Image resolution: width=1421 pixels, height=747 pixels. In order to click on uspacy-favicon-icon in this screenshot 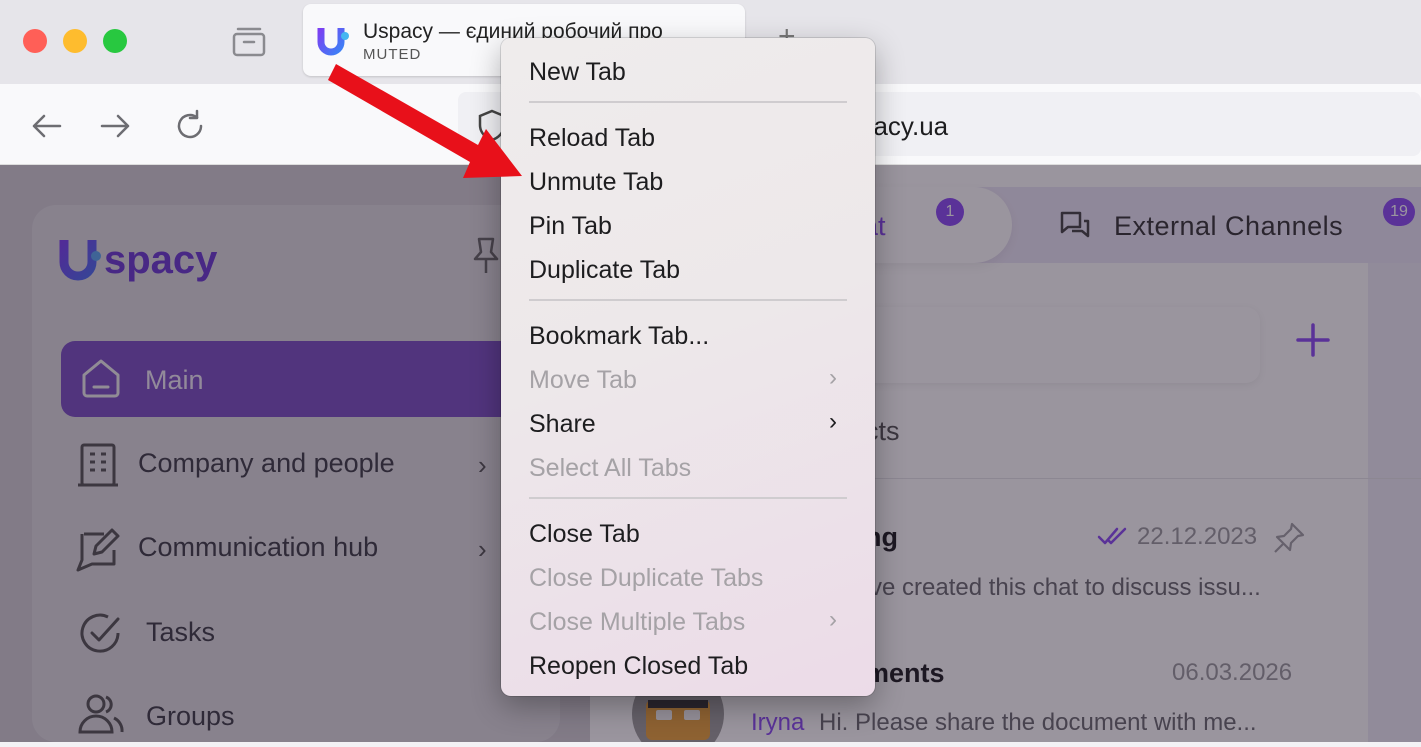, I will do `click(334, 43)`.